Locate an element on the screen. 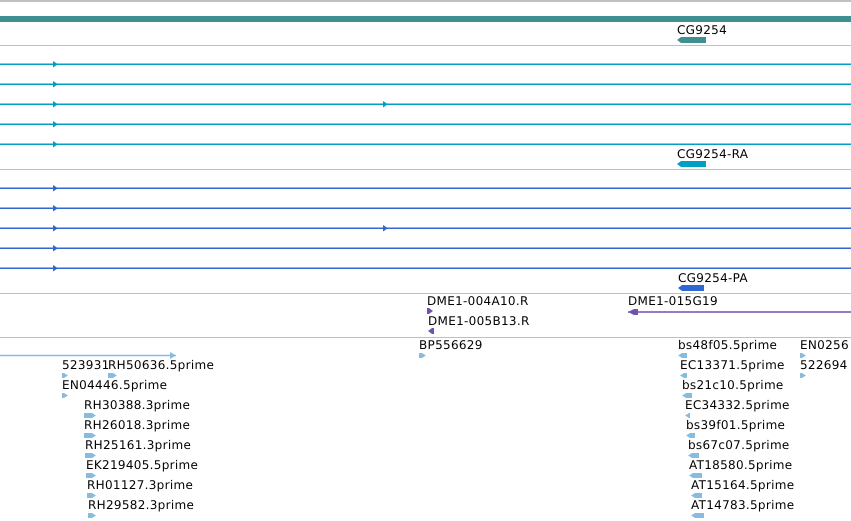 The image size is (851, 521). feature-label: CG9254-RA is located at coordinates (712, 154).